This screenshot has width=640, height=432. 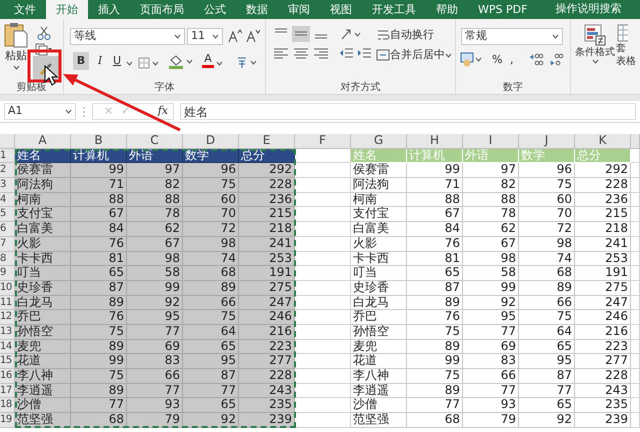 What do you see at coordinates (7, 229) in the screenshot?
I see `row-header: 6` at bounding box center [7, 229].